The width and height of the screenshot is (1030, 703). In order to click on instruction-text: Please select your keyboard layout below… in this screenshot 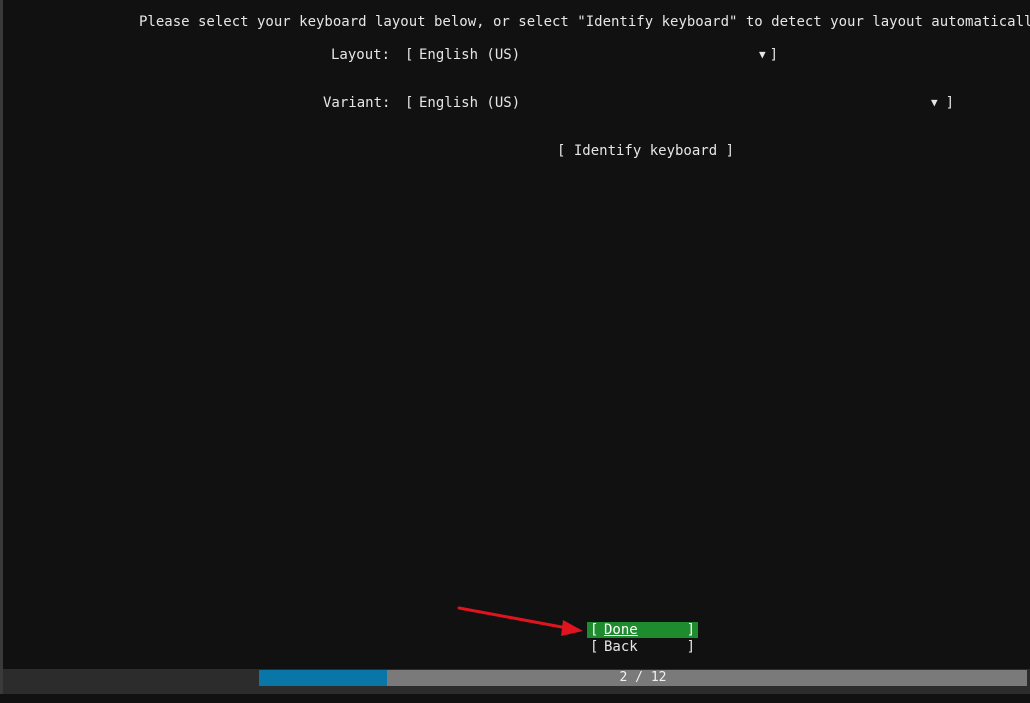, I will do `click(584, 22)`.